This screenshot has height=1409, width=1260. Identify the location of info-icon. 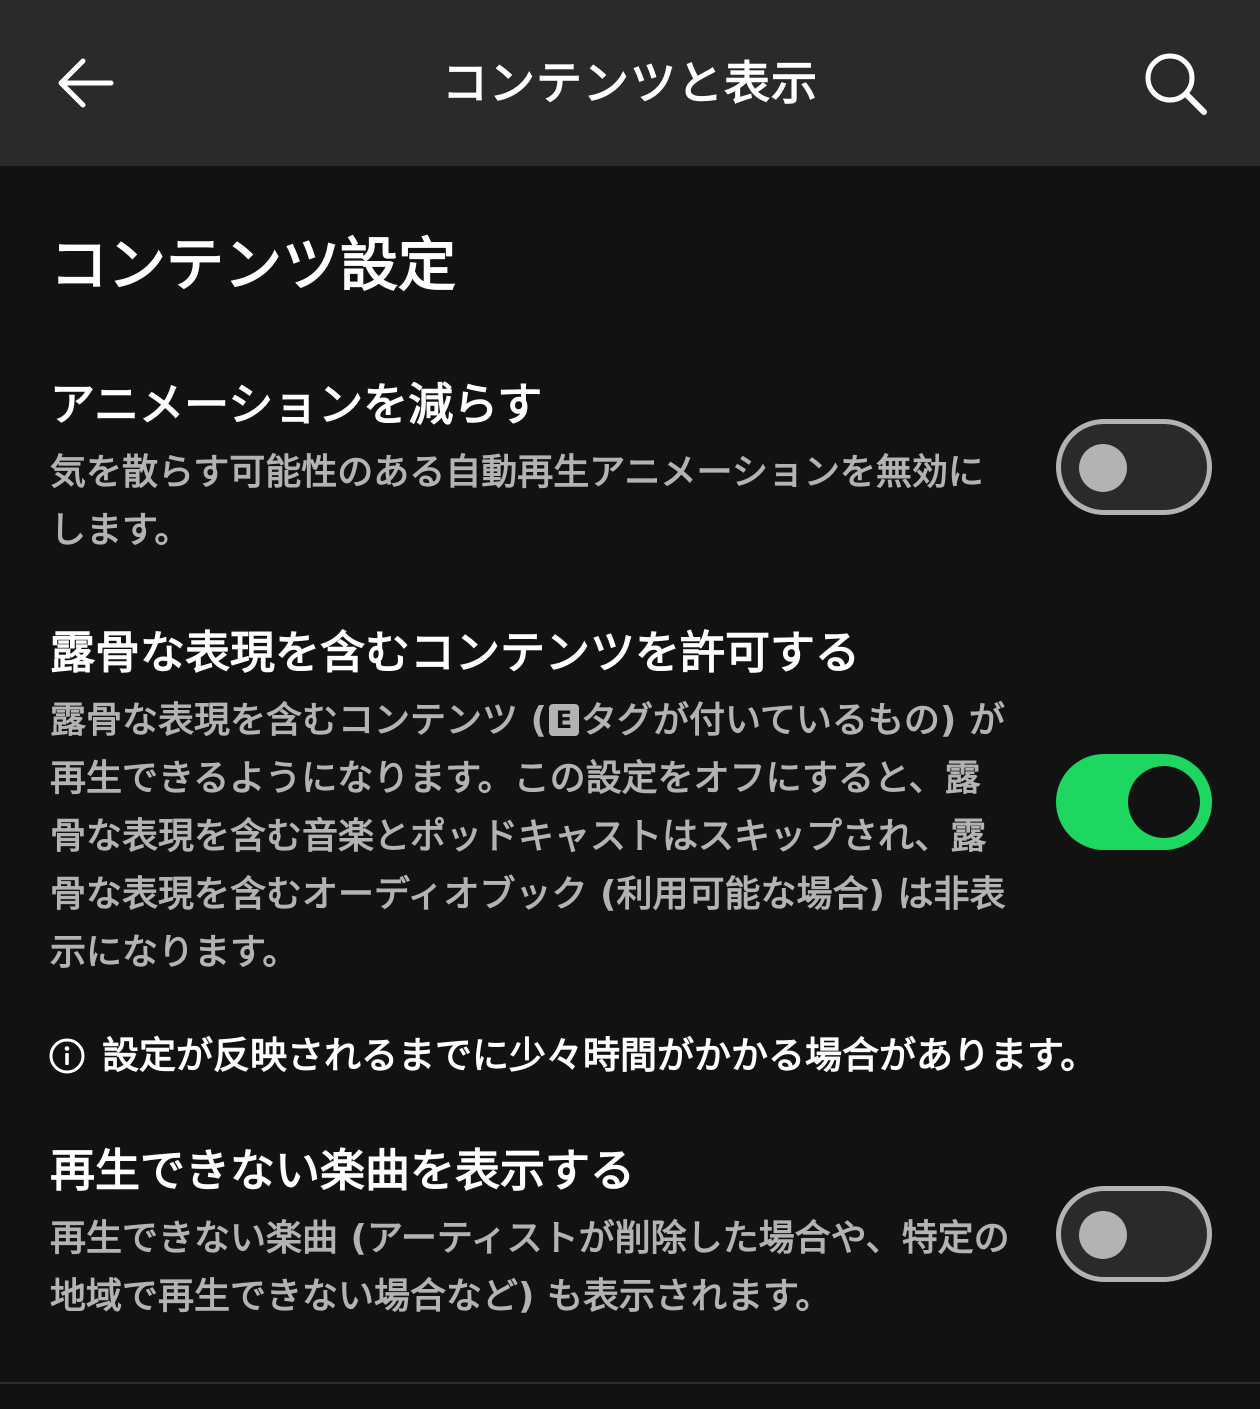
(67, 1056).